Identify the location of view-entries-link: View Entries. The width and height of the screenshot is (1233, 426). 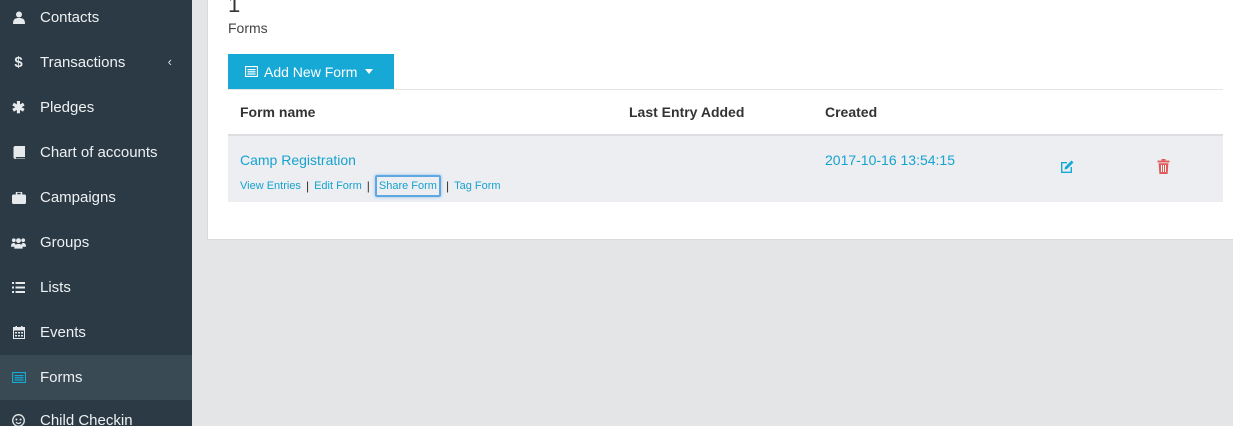
(270, 186).